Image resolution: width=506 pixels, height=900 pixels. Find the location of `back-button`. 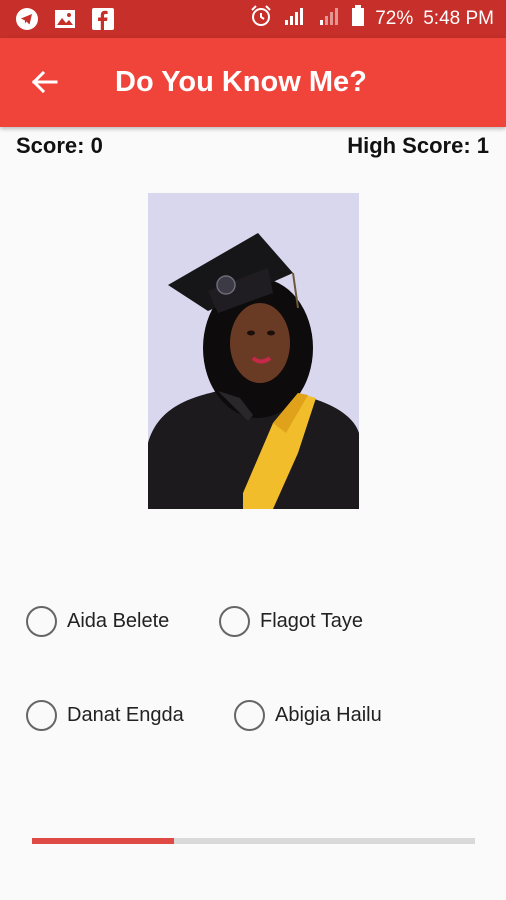

back-button is located at coordinates (44, 82).